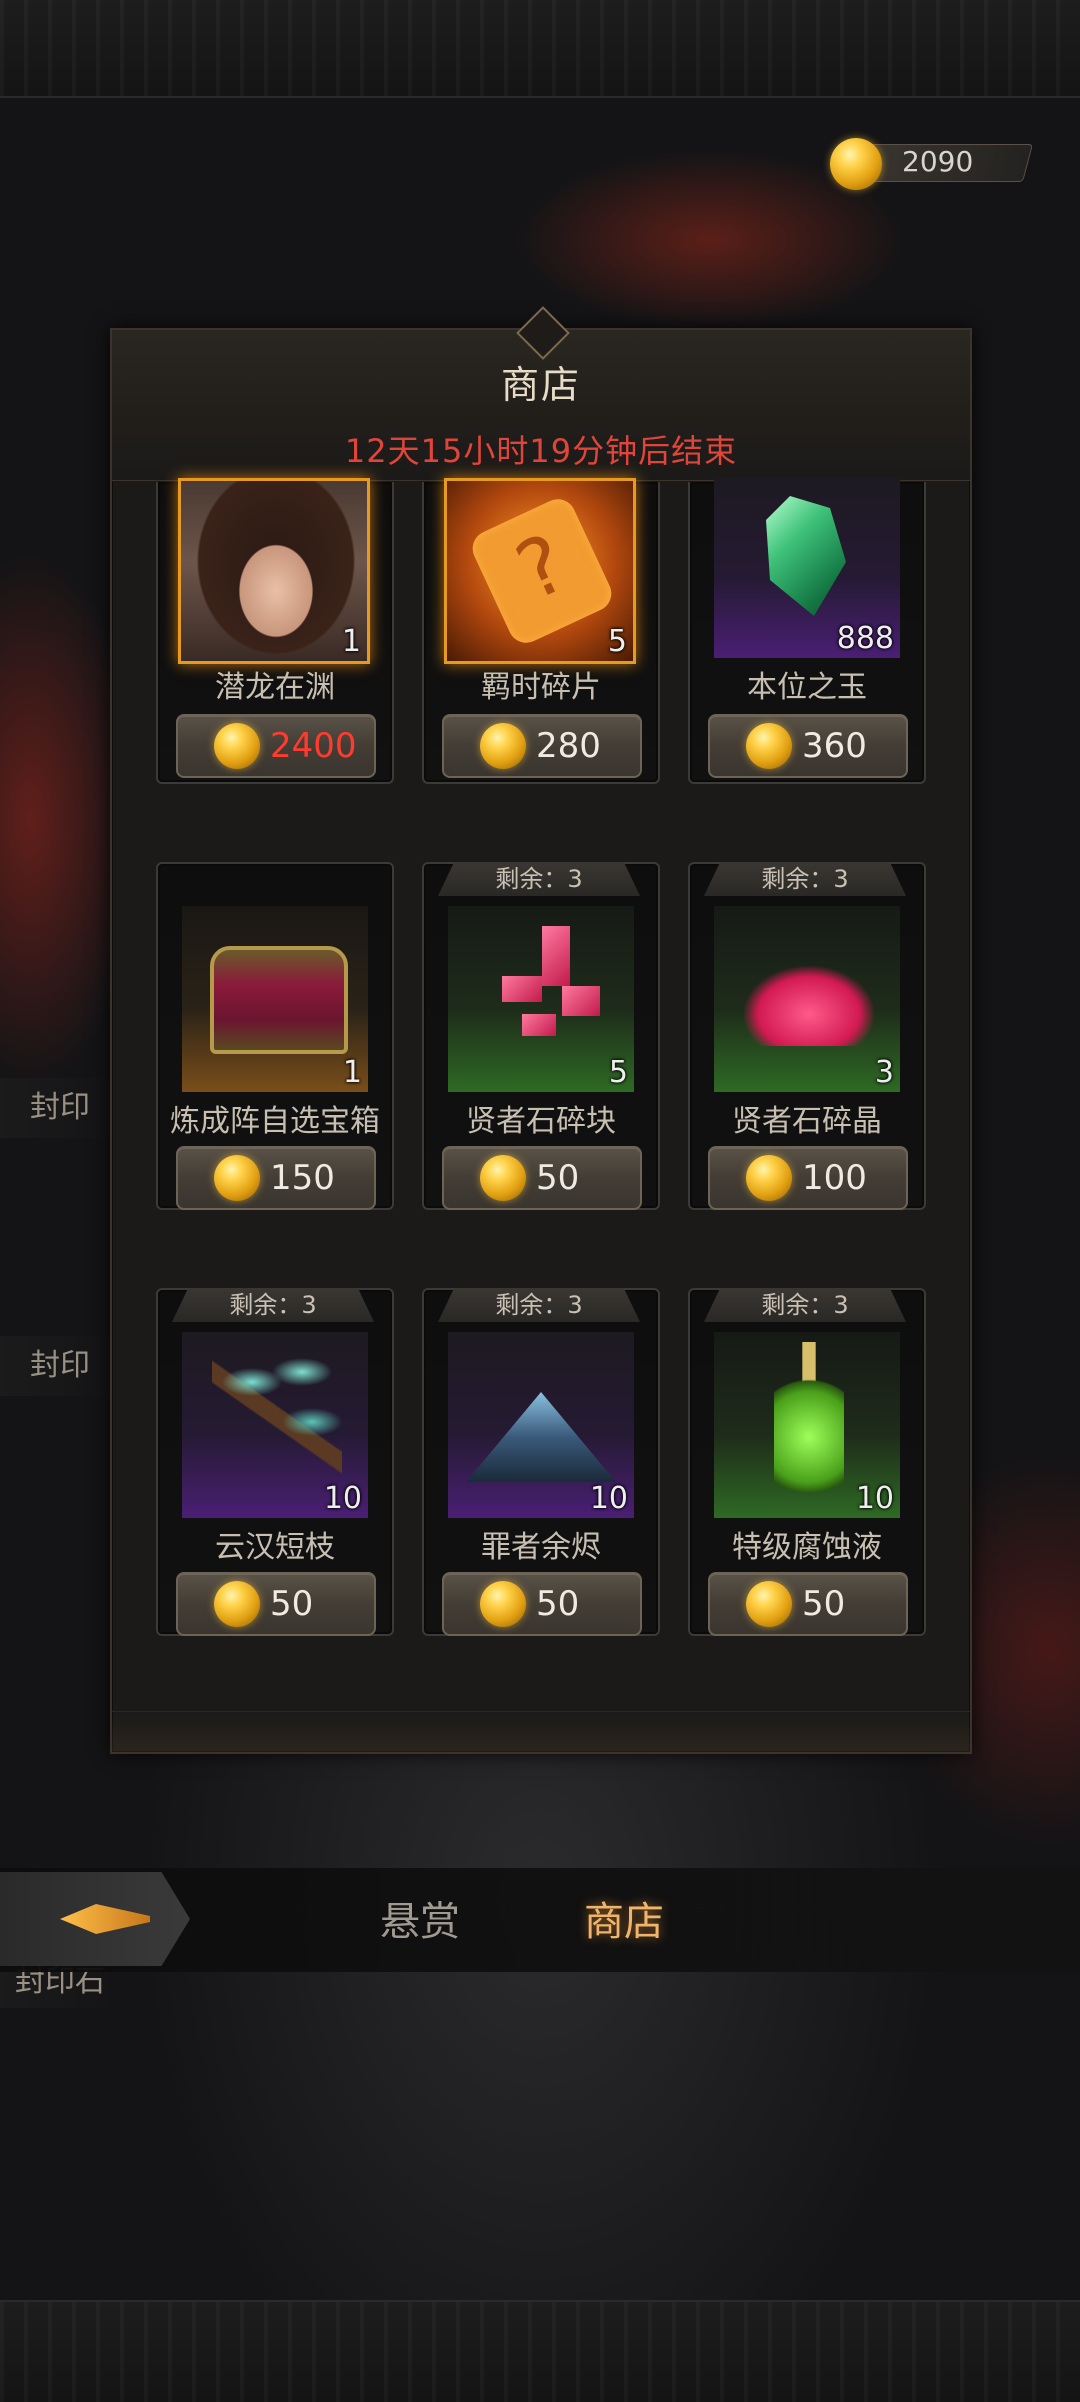 This screenshot has width=1080, height=2402. I want to click on buy-button: 150, so click(276, 1178).